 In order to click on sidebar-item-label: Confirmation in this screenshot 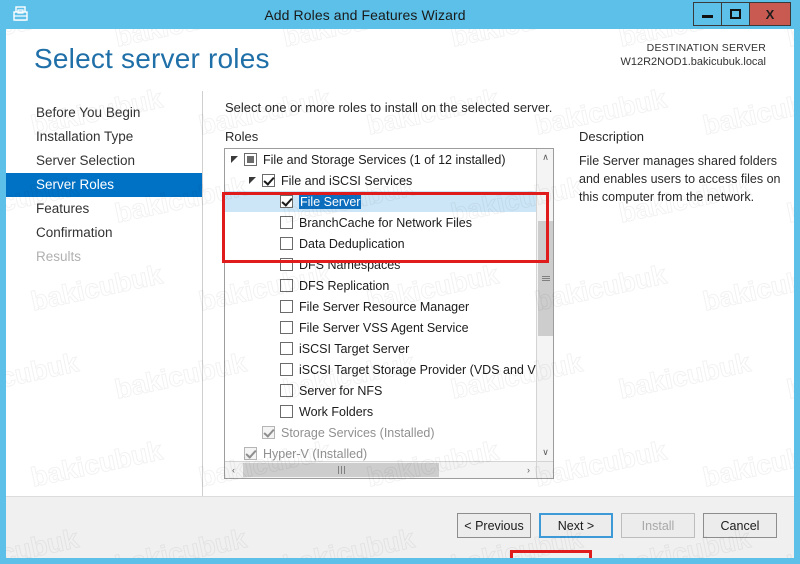, I will do `click(74, 232)`.